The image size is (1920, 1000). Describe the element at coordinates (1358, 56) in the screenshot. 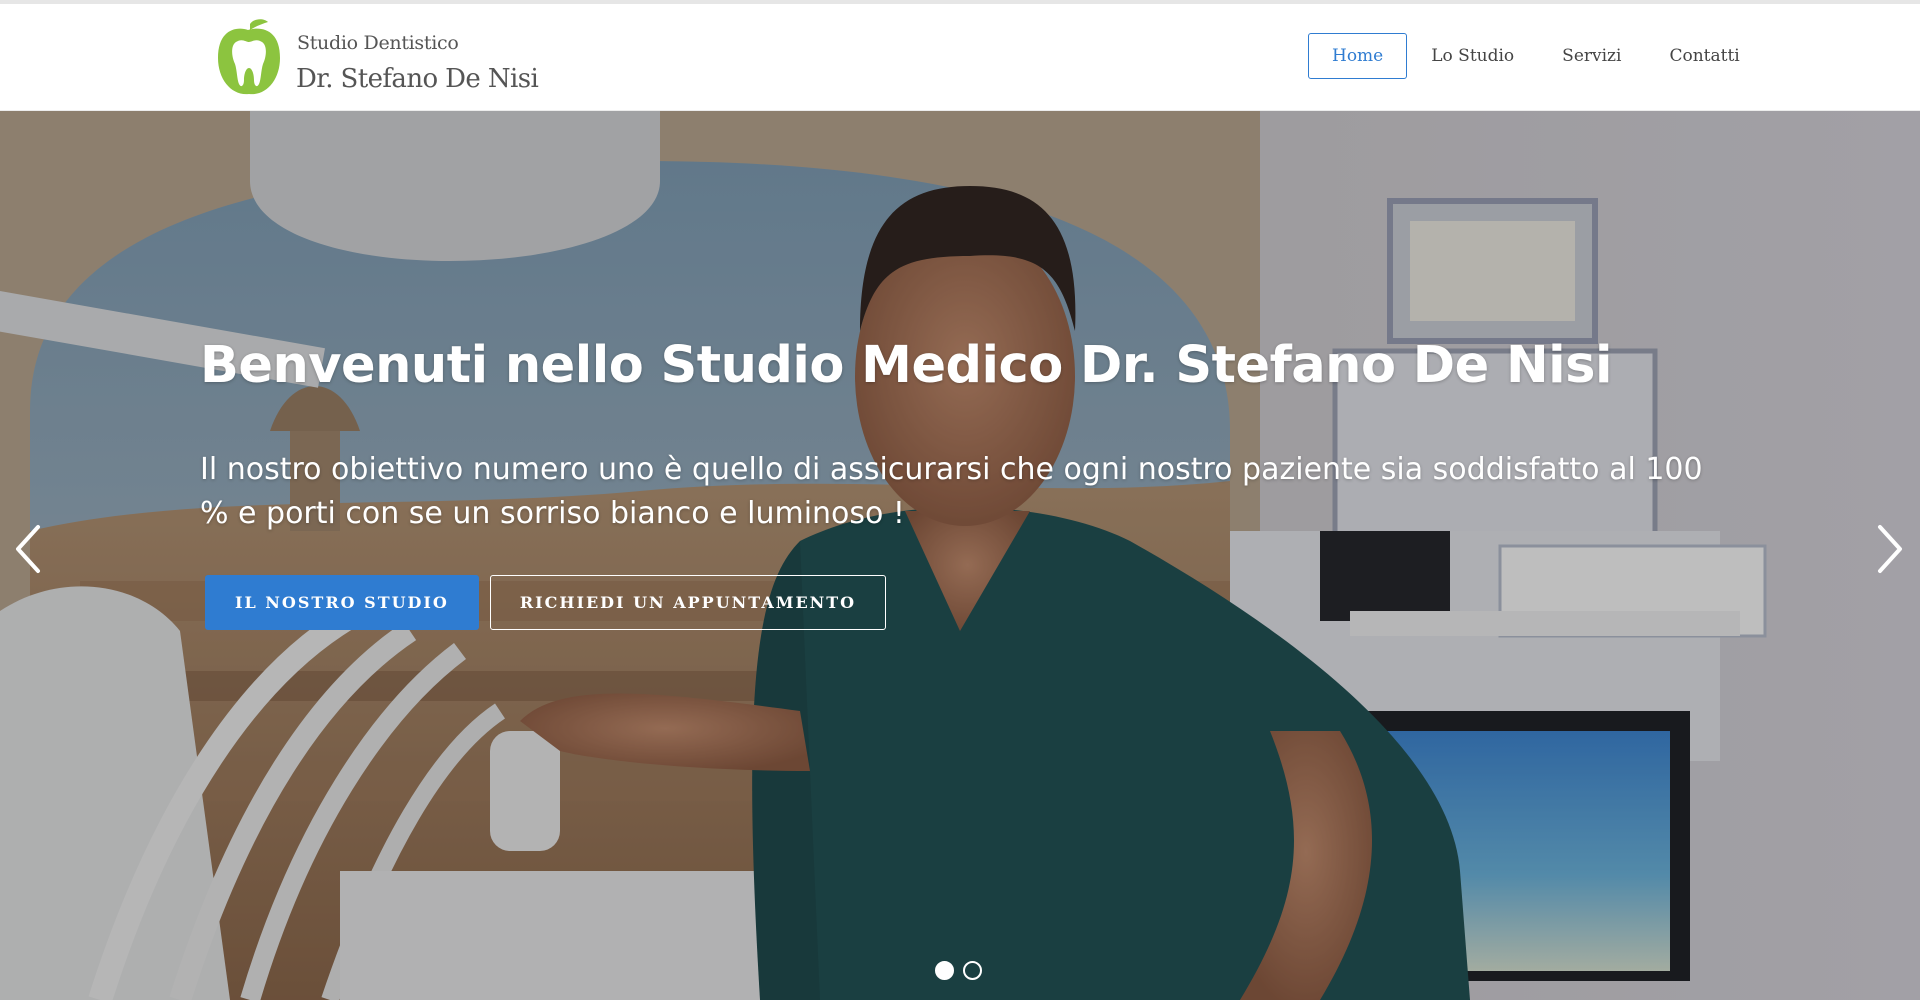

I see `nav-home: Home` at that location.